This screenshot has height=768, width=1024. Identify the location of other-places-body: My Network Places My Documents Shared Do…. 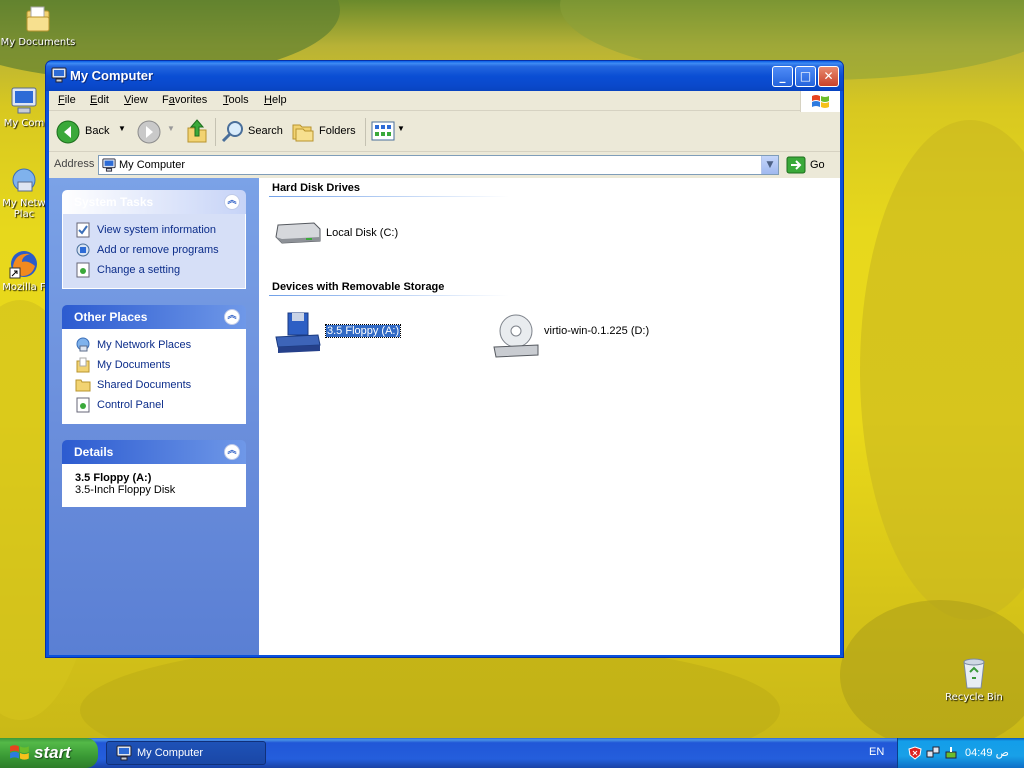
(154, 376).